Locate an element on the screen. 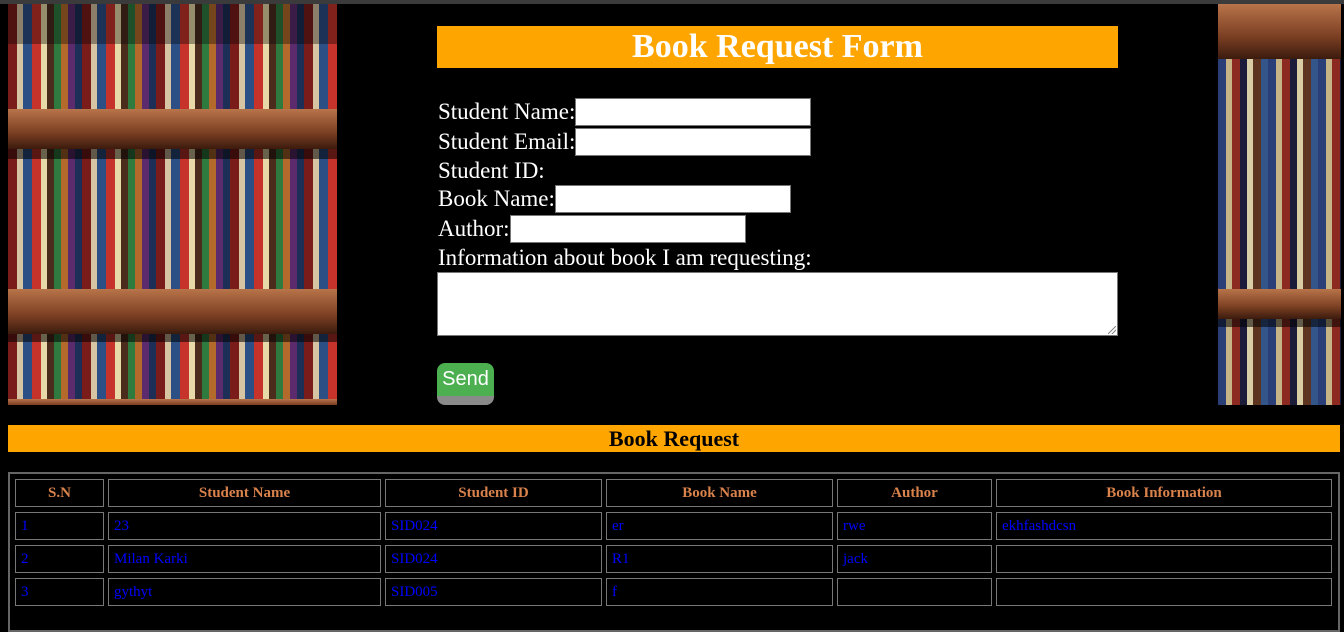 Image resolution: width=1344 pixels, height=632 pixels. cell-author: jack is located at coordinates (914, 559).